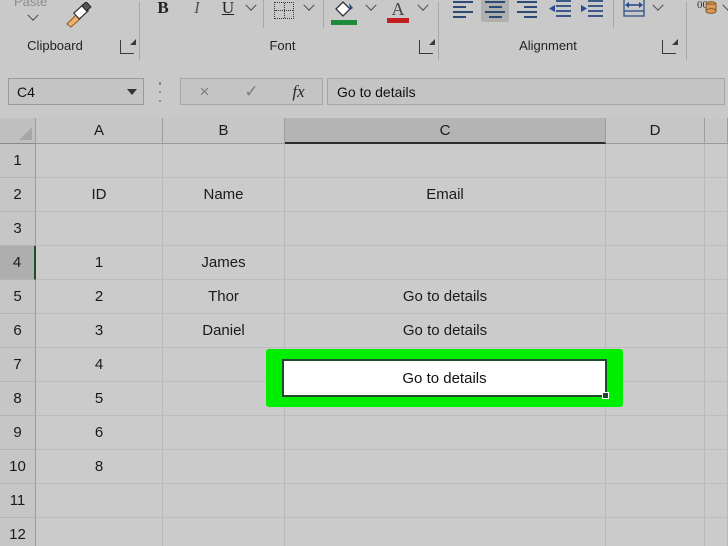 This screenshot has width=728, height=546. What do you see at coordinates (716, 297) in the screenshot?
I see `cell-e5` at bounding box center [716, 297].